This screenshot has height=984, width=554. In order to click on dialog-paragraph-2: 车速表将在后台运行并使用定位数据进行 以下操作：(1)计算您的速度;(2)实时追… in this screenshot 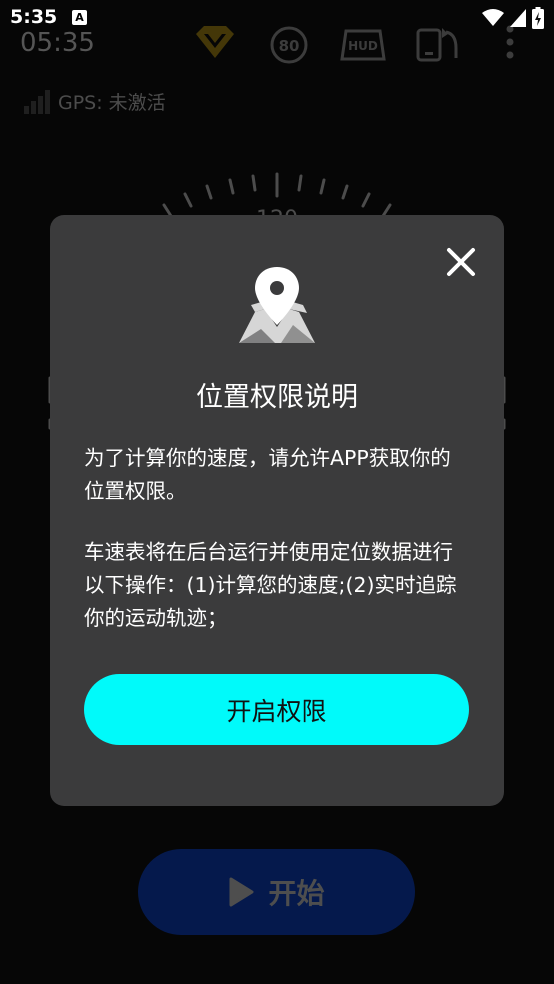, I will do `click(270, 585)`.